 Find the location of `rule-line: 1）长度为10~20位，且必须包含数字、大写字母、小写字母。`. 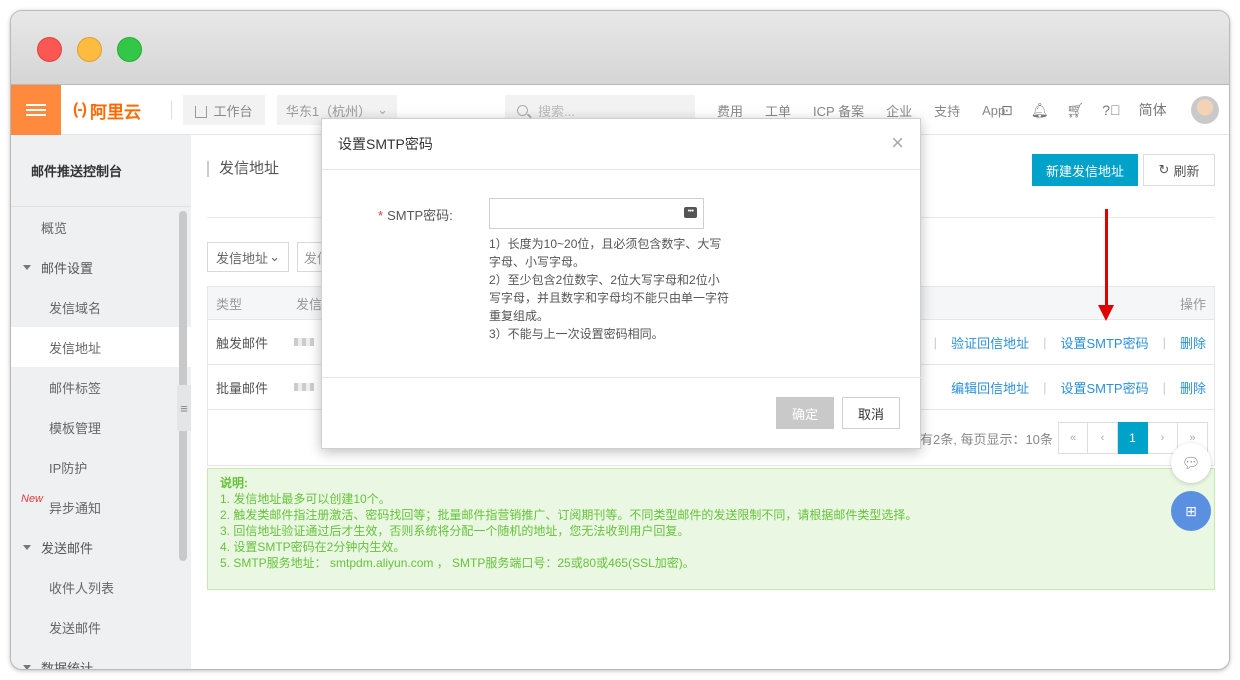

rule-line: 1）长度为10~20位，且必须包含数字、大写字母、小写字母。 is located at coordinates (605, 253).